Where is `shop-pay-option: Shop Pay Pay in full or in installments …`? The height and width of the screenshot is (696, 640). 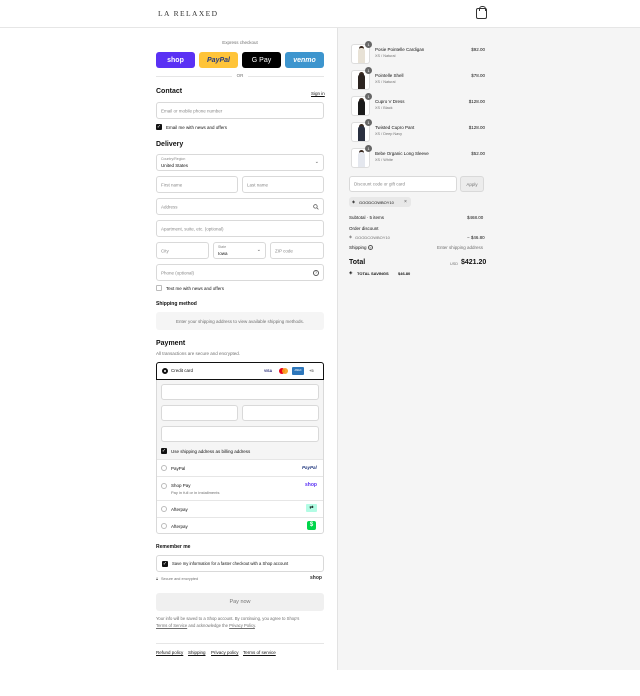
shop-pay-option: Shop Pay Pay in full or in installments … is located at coordinates (240, 488).